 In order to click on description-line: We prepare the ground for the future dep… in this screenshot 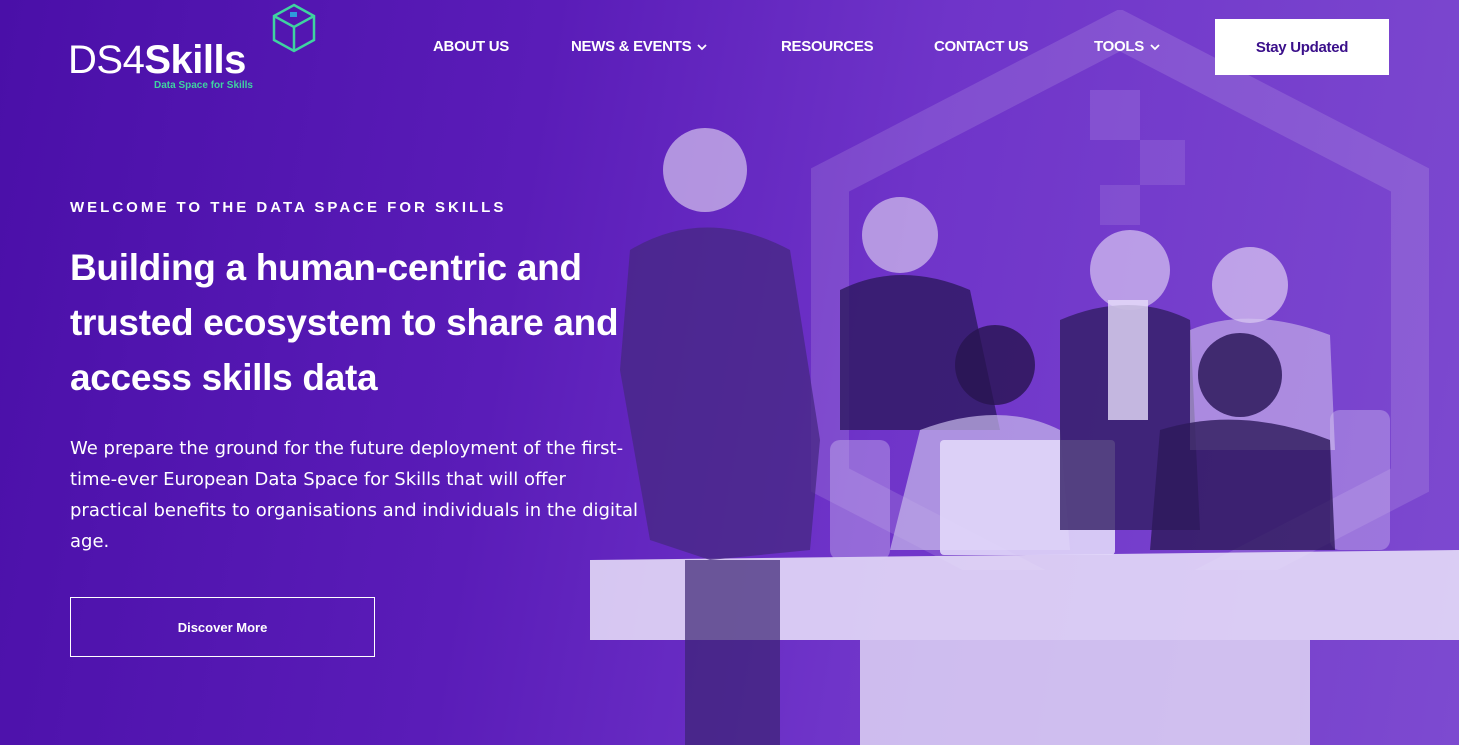, I will do `click(347, 448)`.